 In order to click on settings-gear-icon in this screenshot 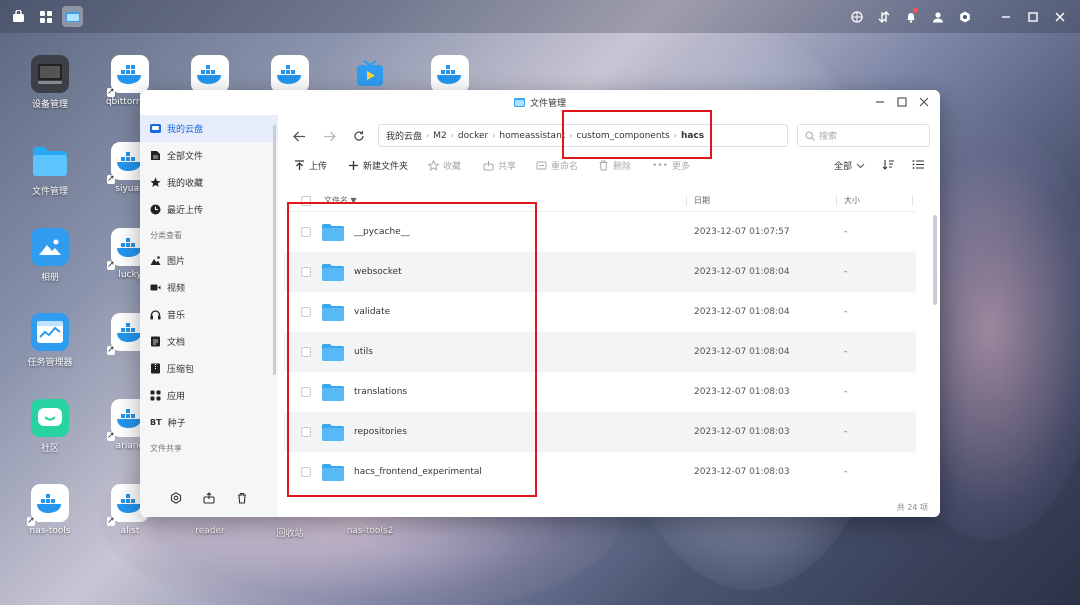, I will do `click(964, 16)`.